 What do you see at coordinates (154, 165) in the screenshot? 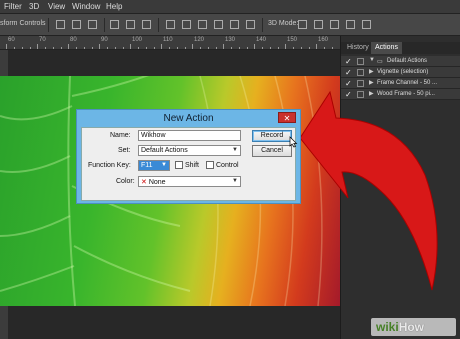
I see `function-key-select: F11 ▼` at bounding box center [154, 165].